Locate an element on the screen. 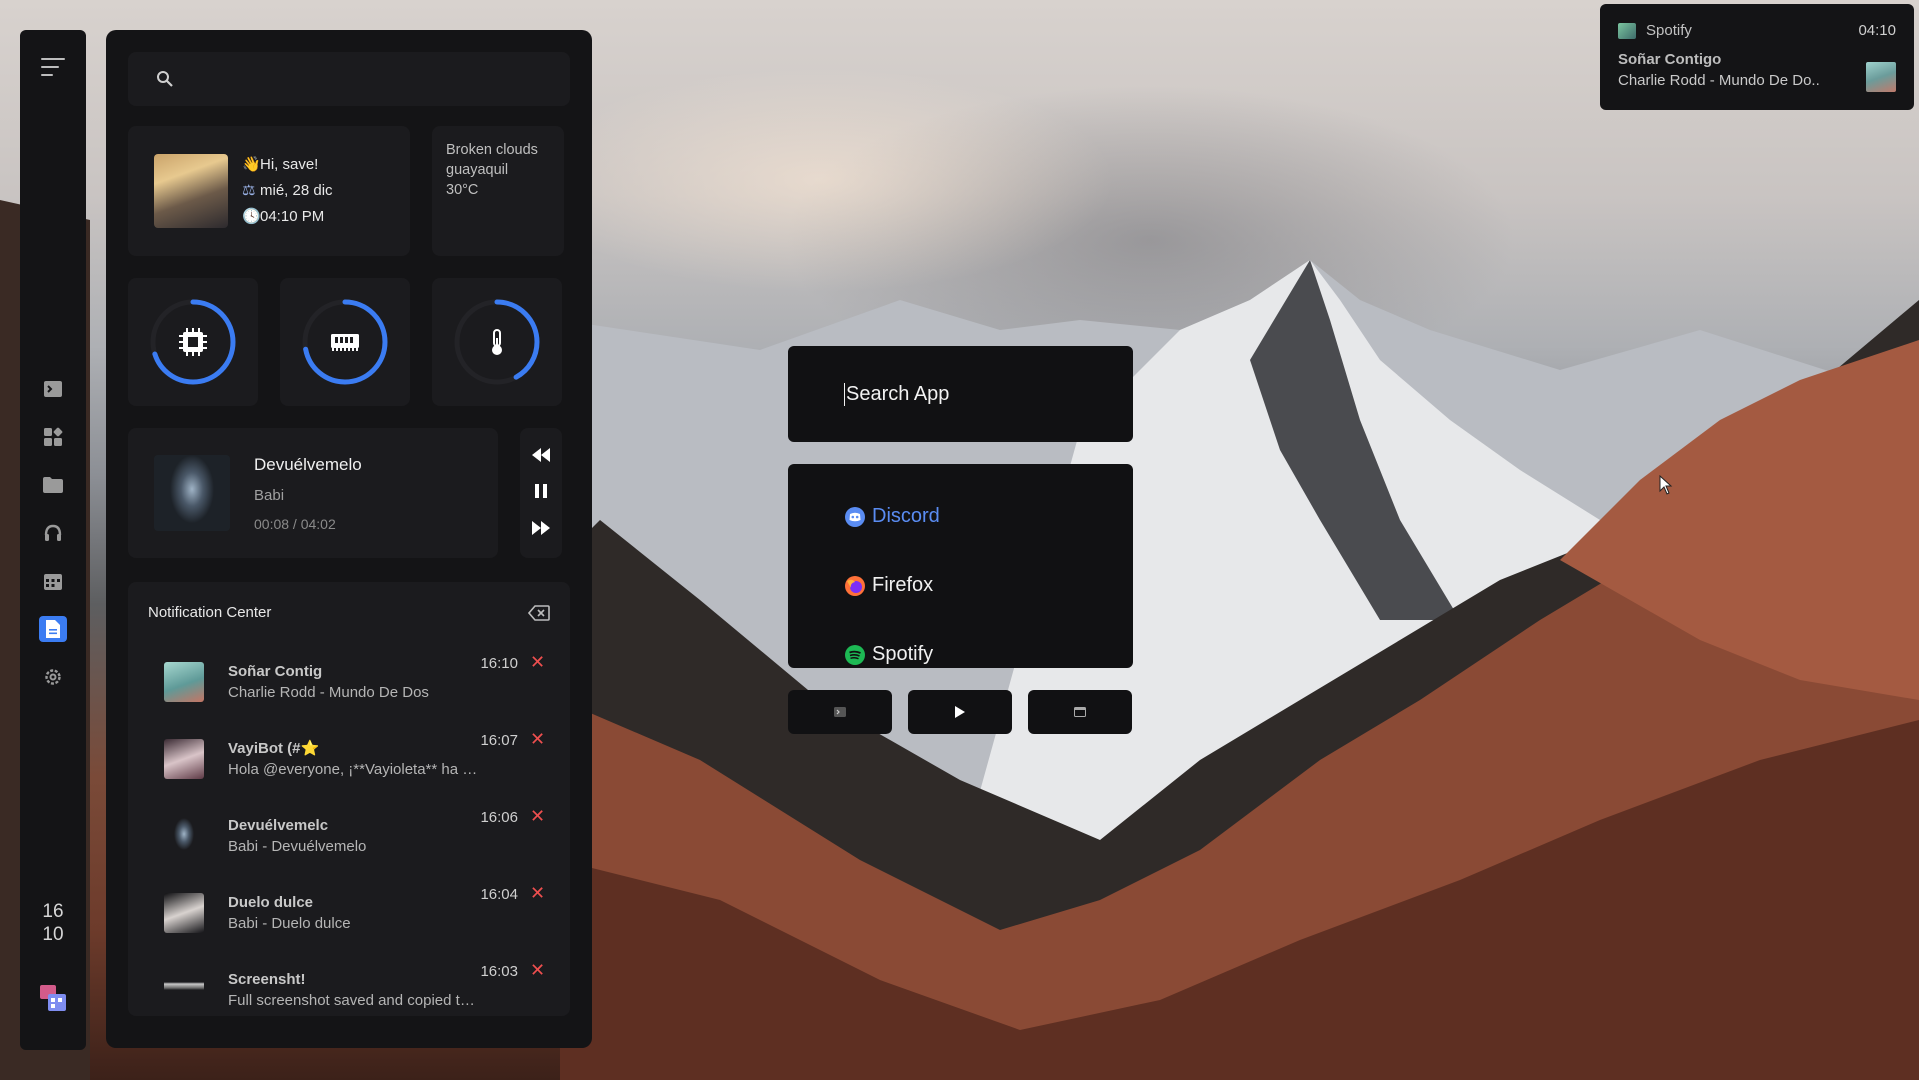 This screenshot has height=1080, width=1919. folder-icon is located at coordinates (53, 485).